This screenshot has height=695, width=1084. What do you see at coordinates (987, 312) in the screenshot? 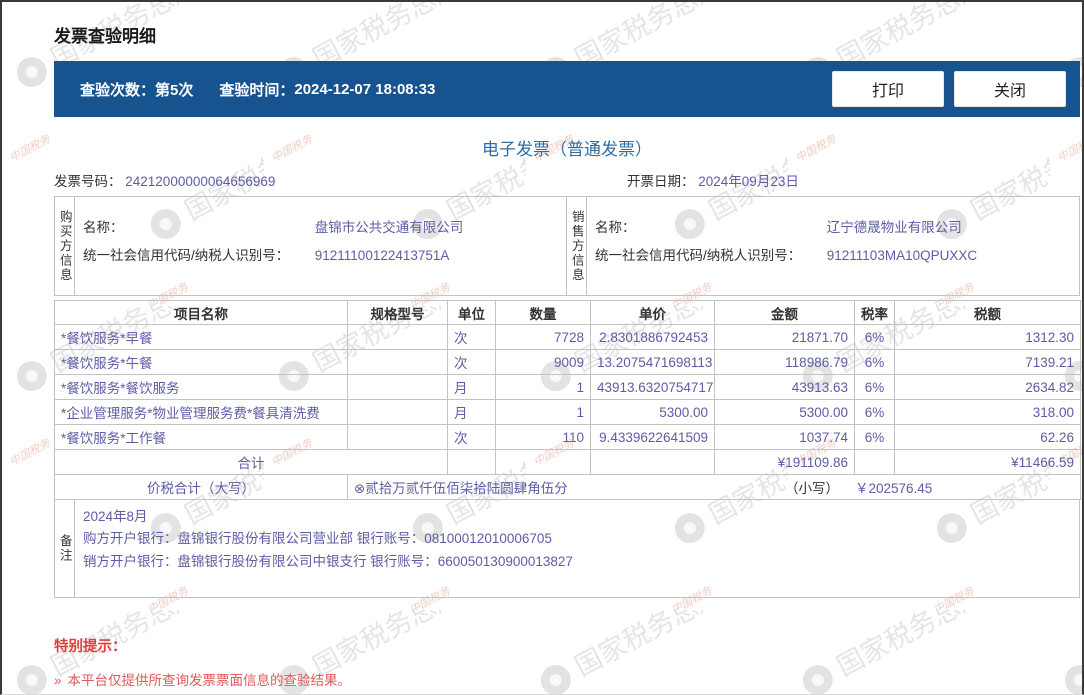
I see `col-header-tax: 税额` at bounding box center [987, 312].